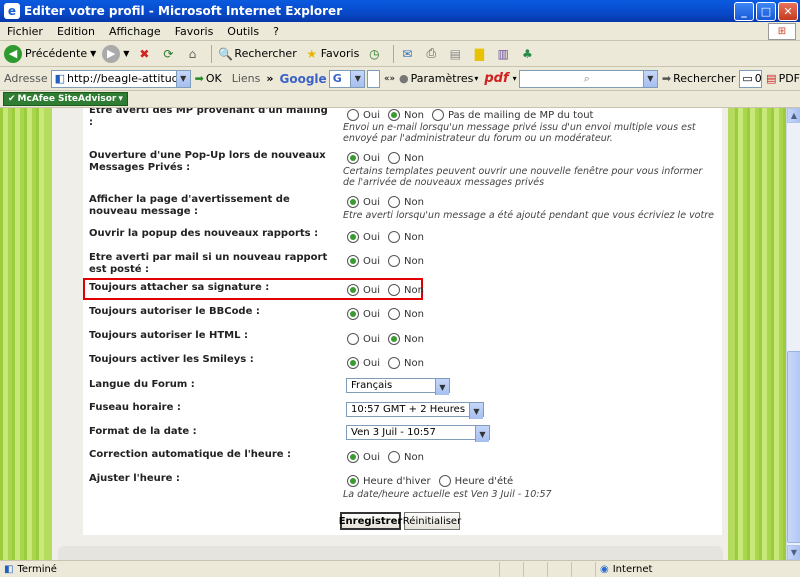 The image size is (800, 577). I want to click on pdf-button: ▤ PDF, so click(783, 78).